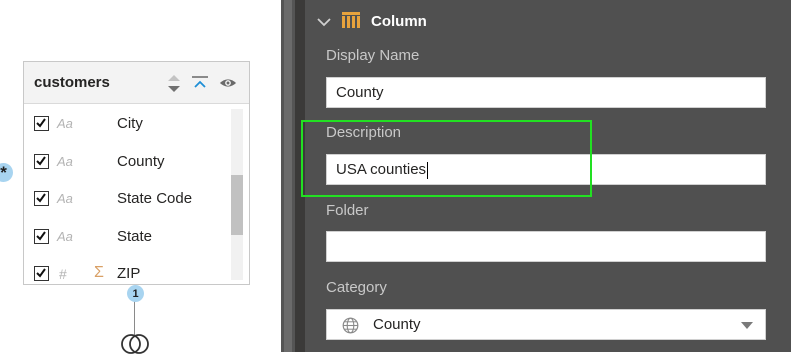  I want to click on display-name-label: Display Name, so click(373, 55).